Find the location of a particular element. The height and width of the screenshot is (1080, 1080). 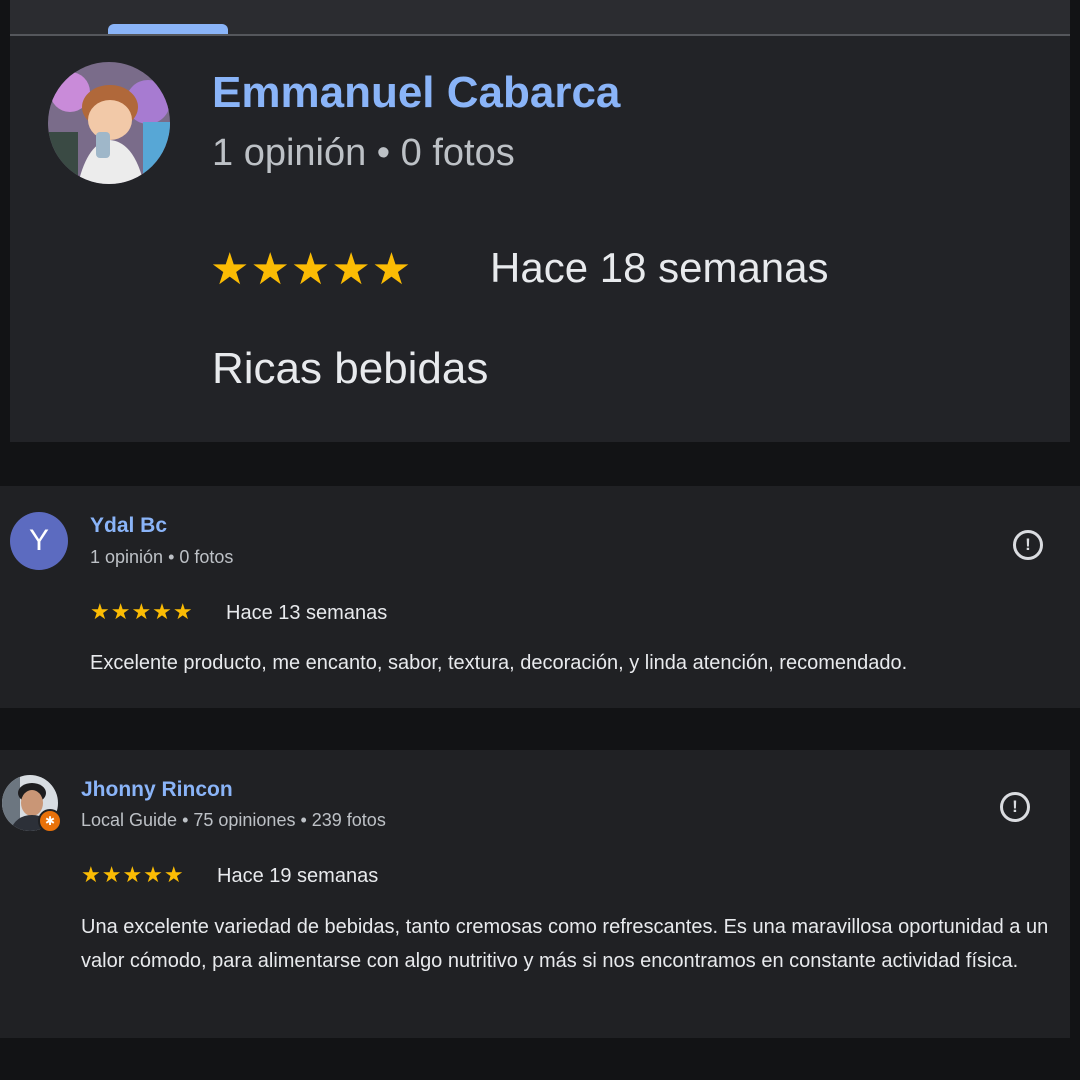

anime-character-avatar is located at coordinates (109, 123).